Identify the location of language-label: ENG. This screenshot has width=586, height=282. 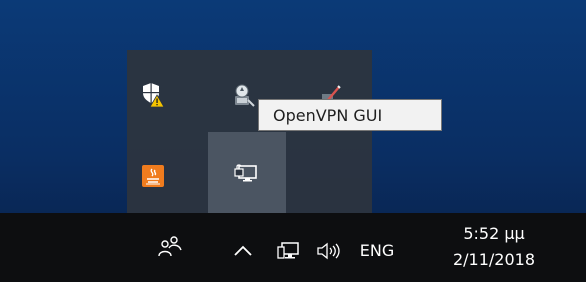
(377, 250).